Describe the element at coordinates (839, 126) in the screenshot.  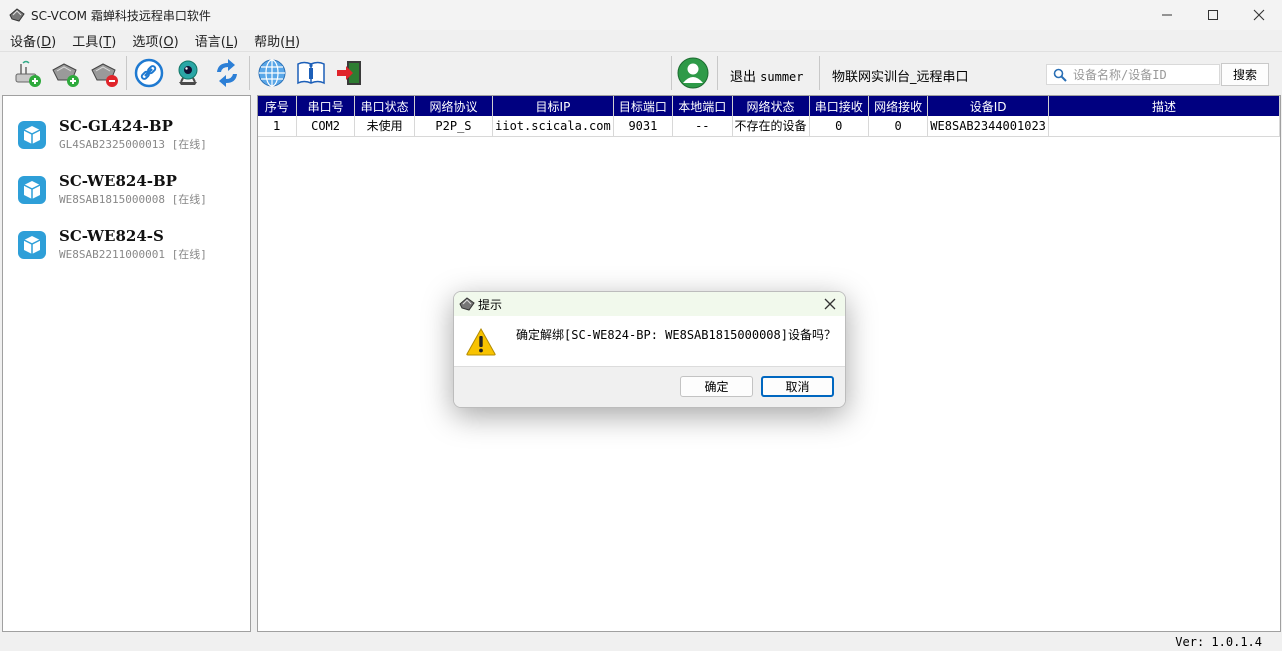
I see `cell-serial-rx: 0` at that location.